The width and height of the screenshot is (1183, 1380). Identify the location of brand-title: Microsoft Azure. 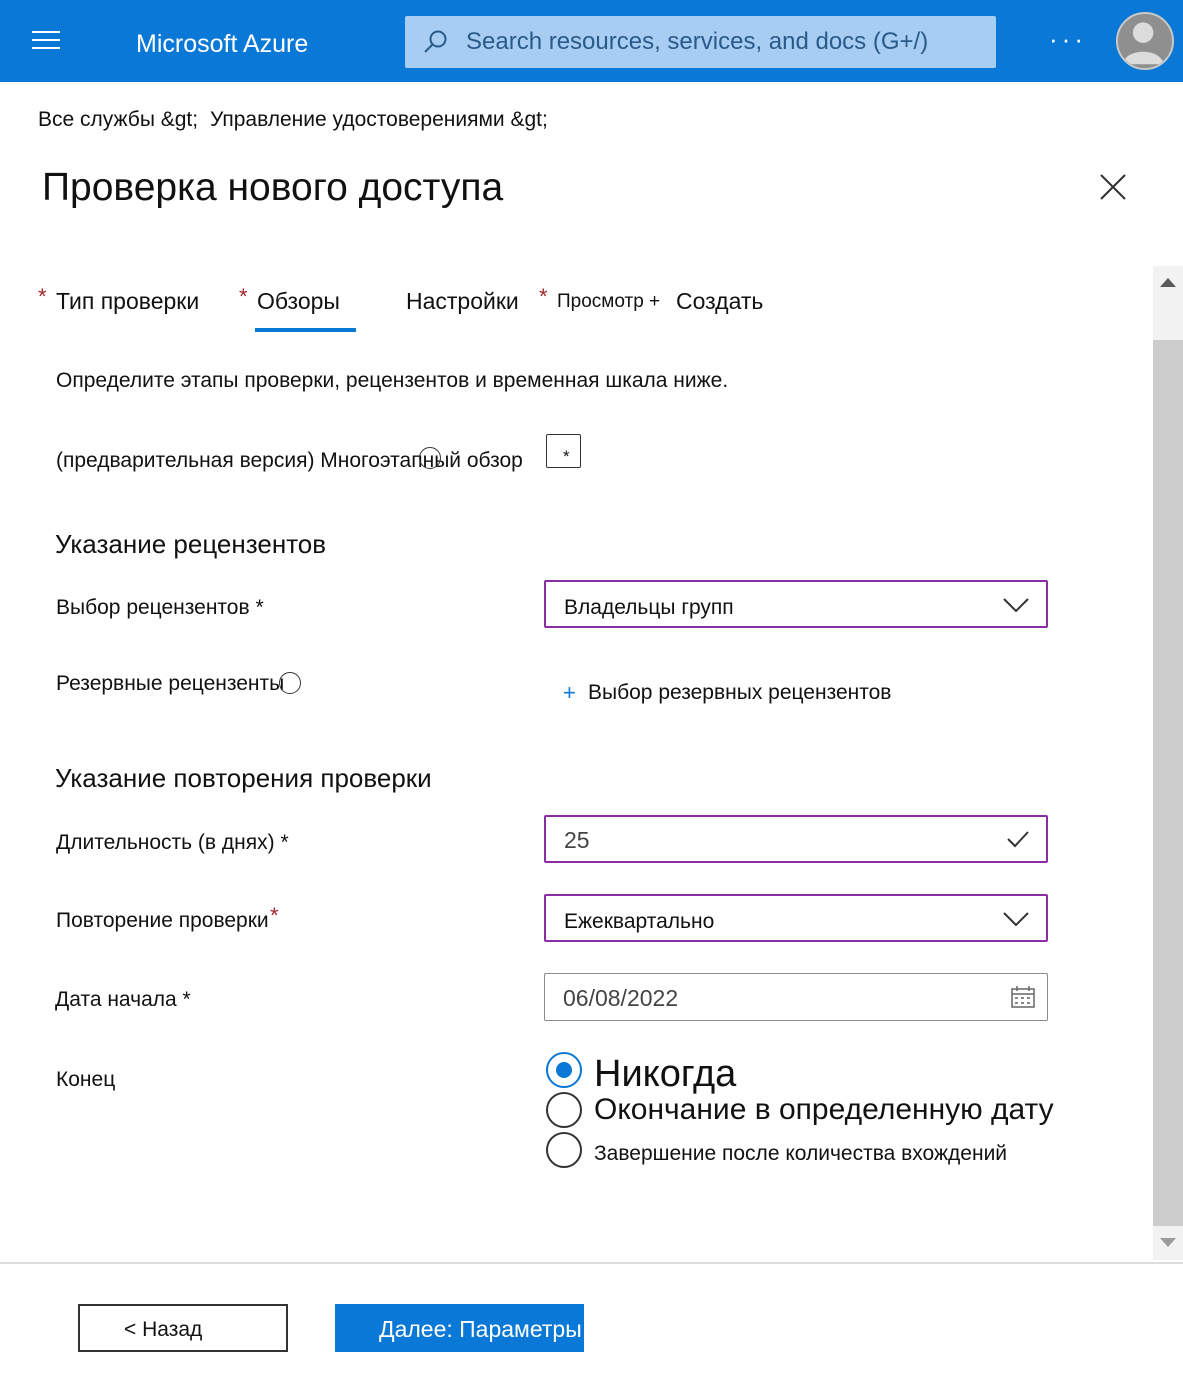
(222, 44).